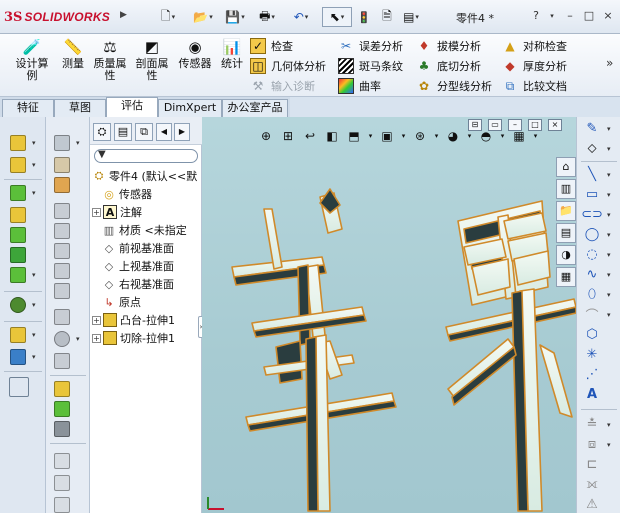  What do you see at coordinates (62, 185) in the screenshot?
I see `revolved-cut-icon` at bounding box center [62, 185].